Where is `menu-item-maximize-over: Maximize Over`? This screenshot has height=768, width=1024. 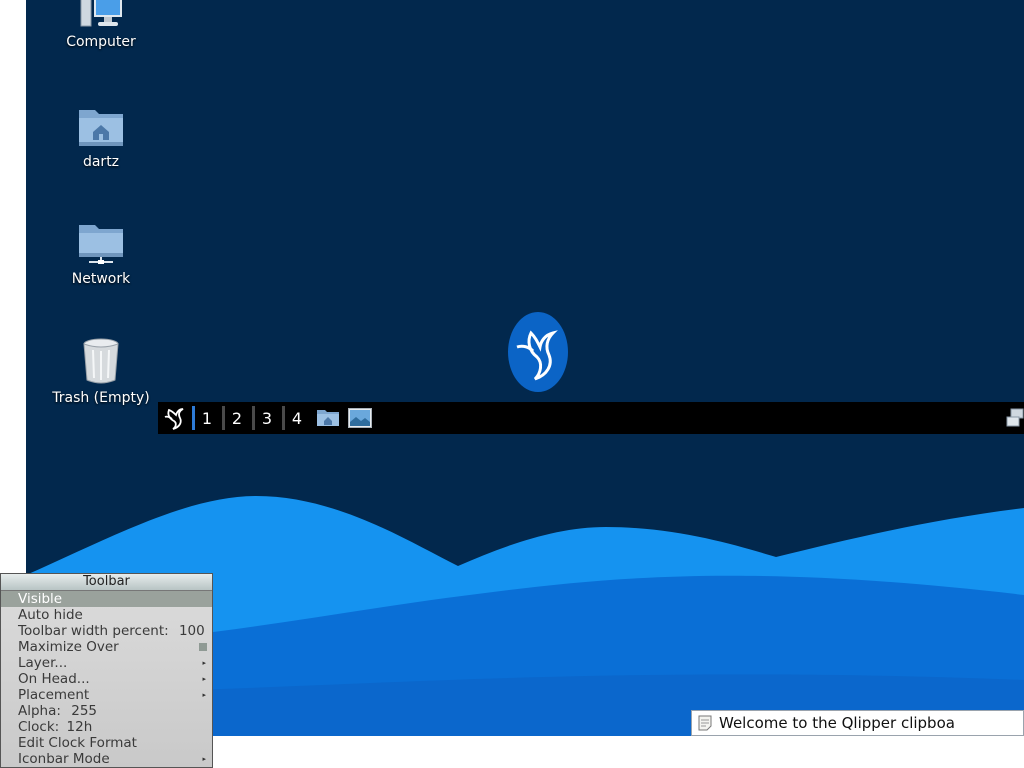 menu-item-maximize-over: Maximize Over is located at coordinates (106, 647).